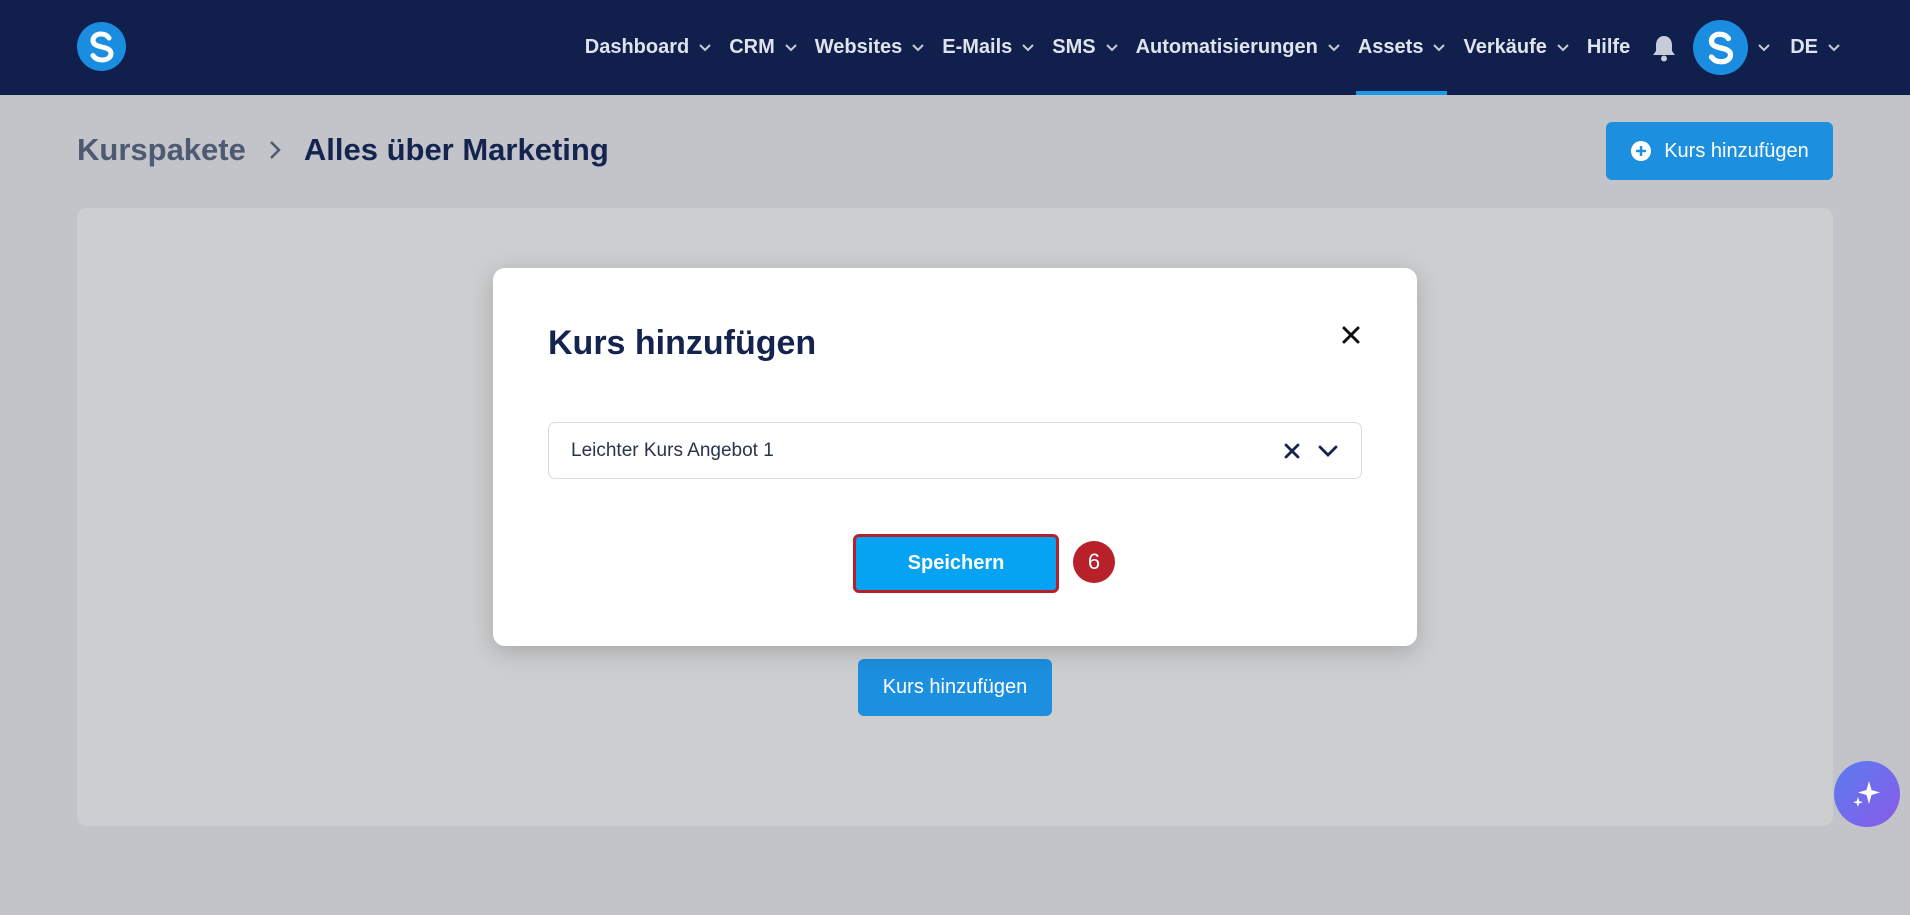 This screenshot has height=915, width=1910. What do you see at coordinates (1292, 451) in the screenshot?
I see `clear-icon` at bounding box center [1292, 451].